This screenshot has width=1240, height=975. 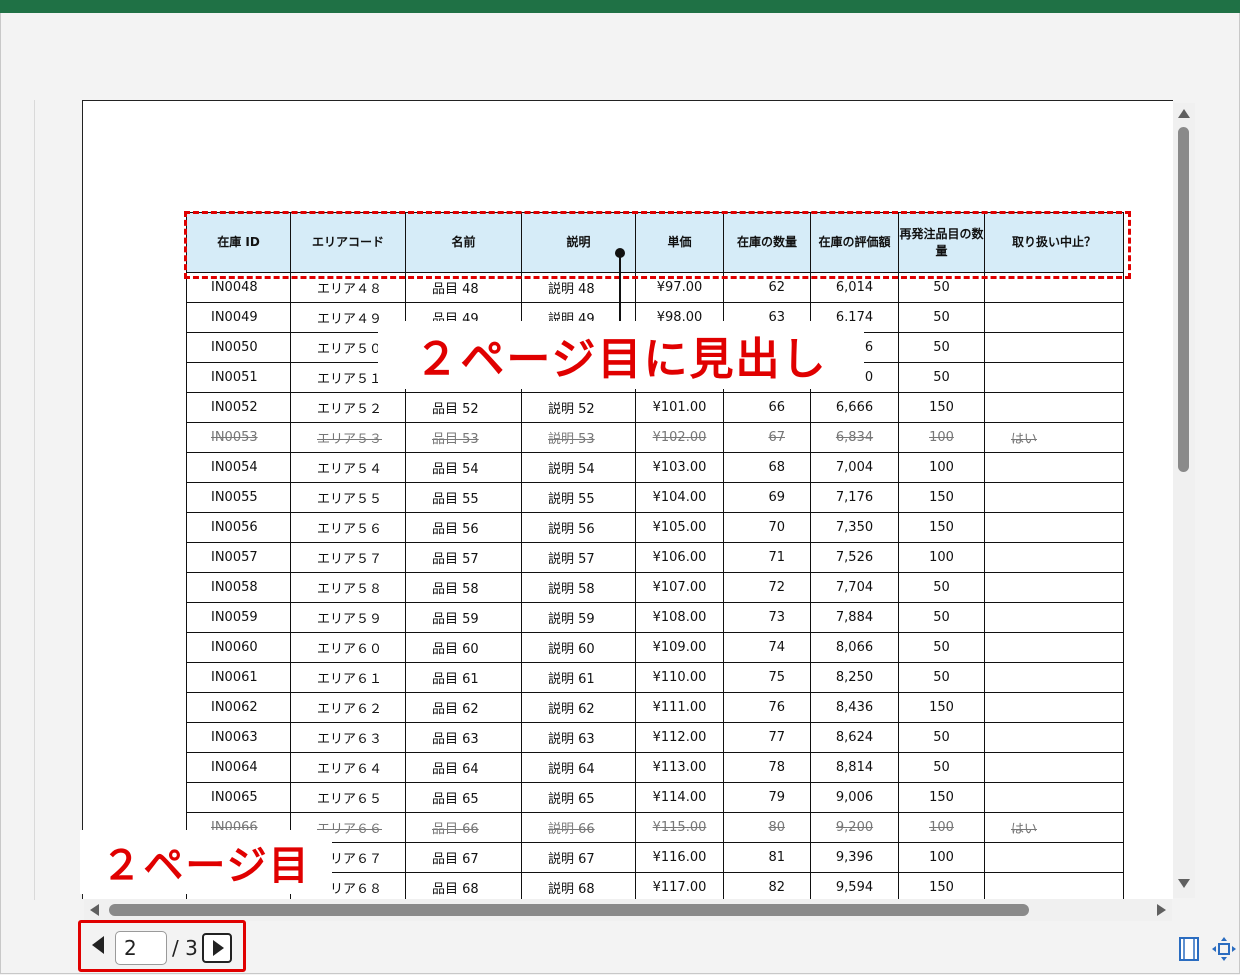 I want to click on table-cell: 説明 64, so click(x=578, y=767).